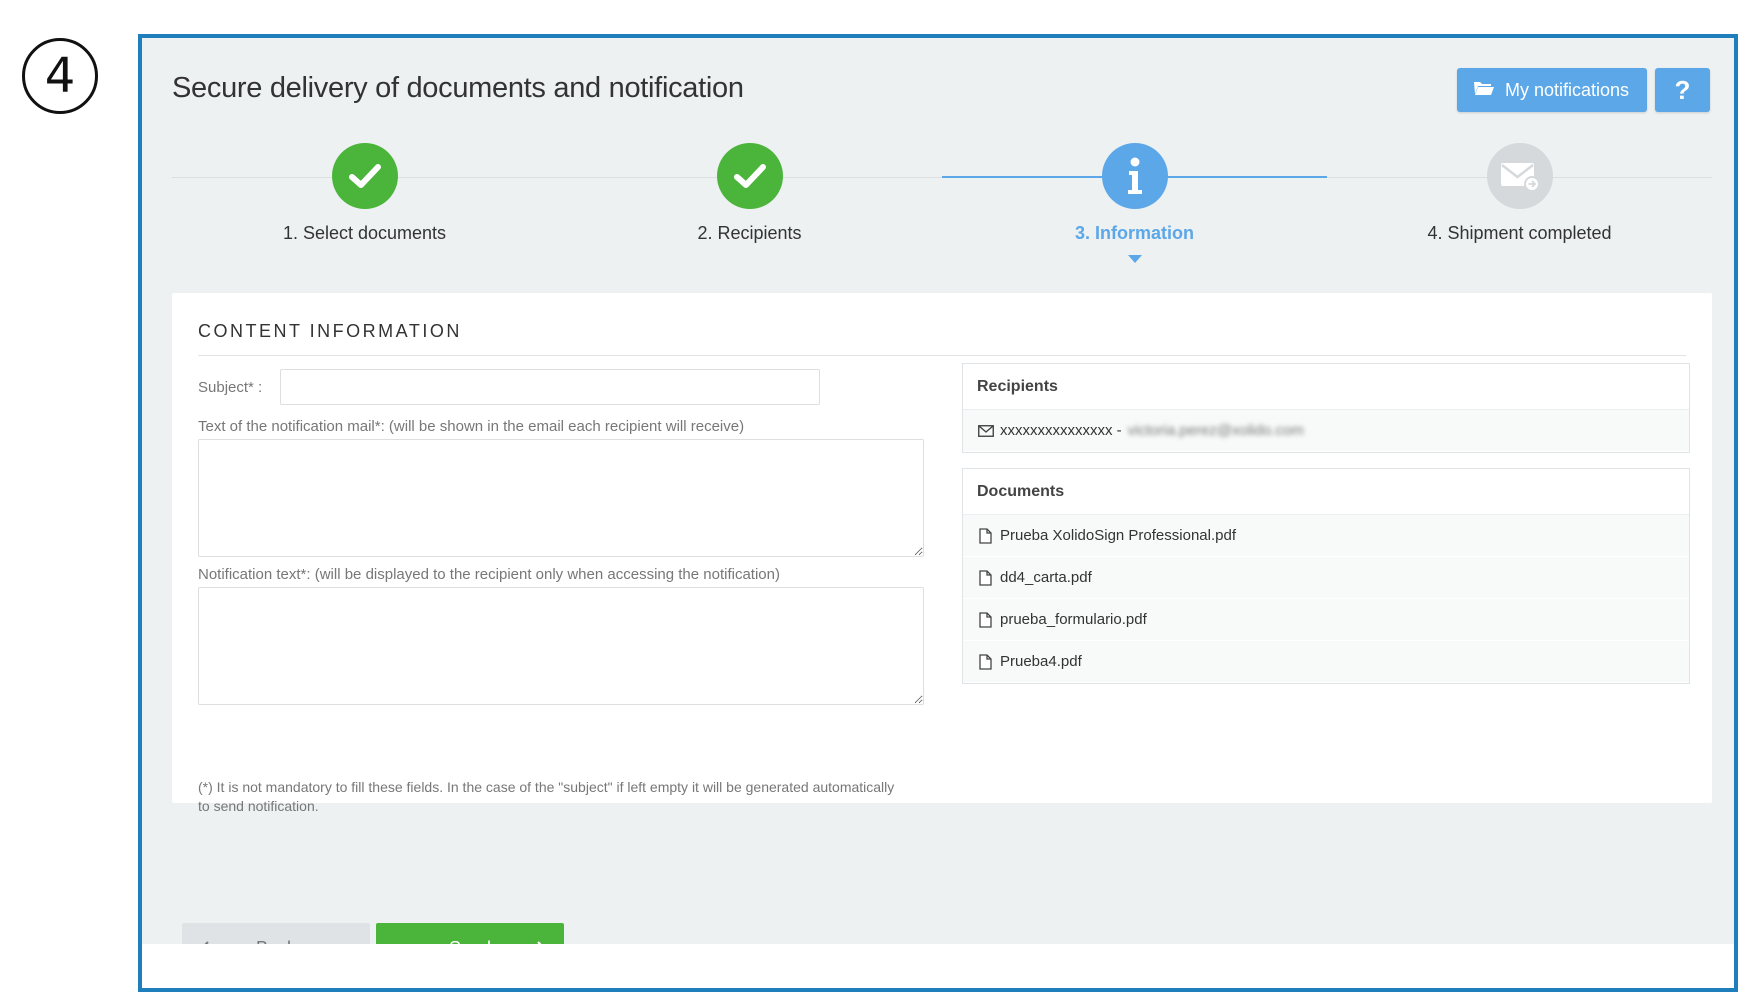 Image resolution: width=1750 pixels, height=1000 pixels. Describe the element at coordinates (1041, 661) in the screenshot. I see `document-name: Prueba4.pdf` at that location.